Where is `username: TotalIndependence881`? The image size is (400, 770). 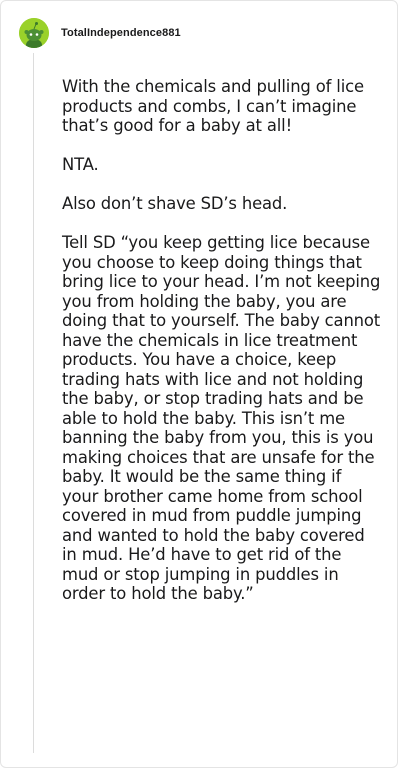 username: TotalIndependence881 is located at coordinates (121, 33).